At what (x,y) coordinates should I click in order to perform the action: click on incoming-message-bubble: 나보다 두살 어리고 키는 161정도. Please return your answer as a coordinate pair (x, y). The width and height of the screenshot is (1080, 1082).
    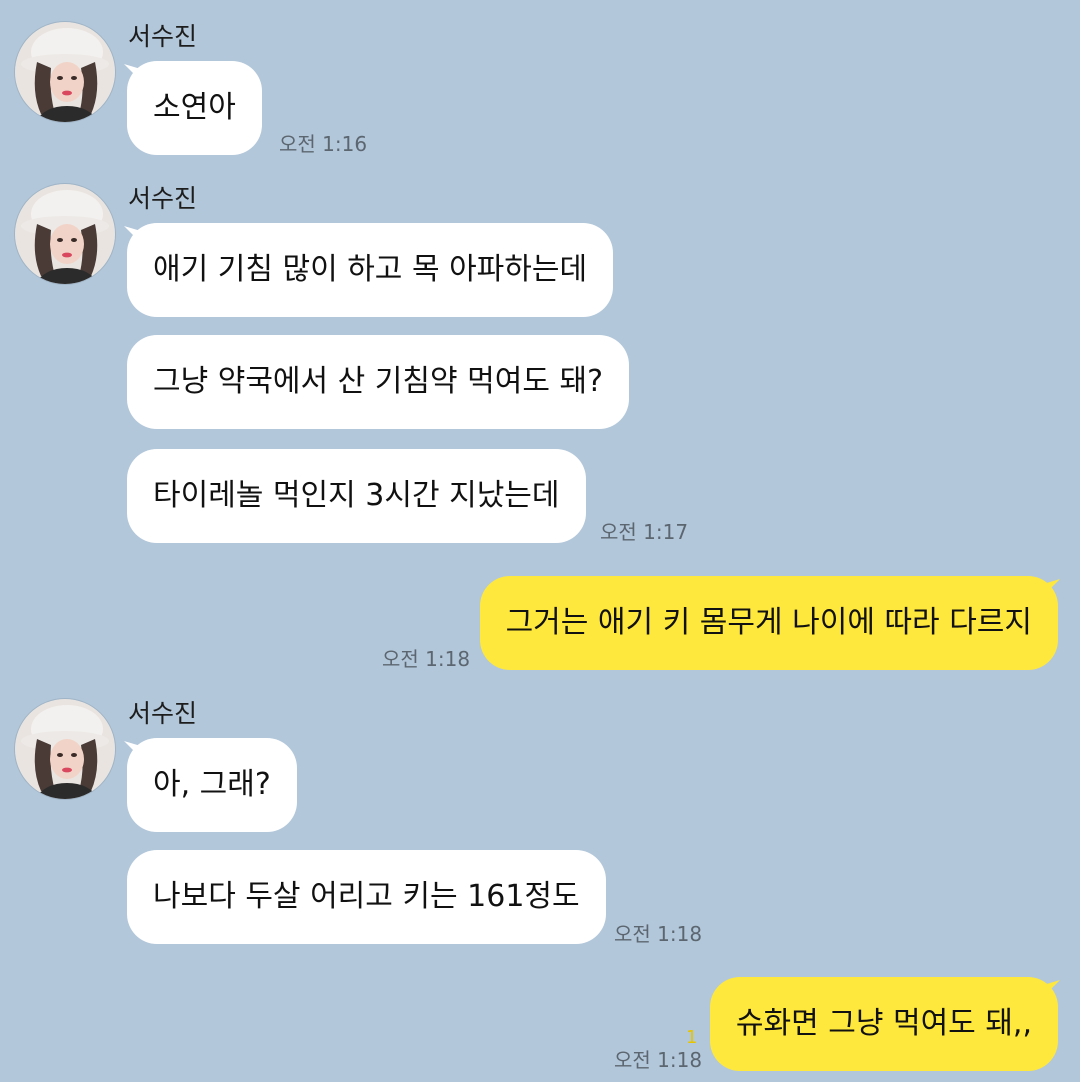
    Looking at the image, I should click on (366, 897).